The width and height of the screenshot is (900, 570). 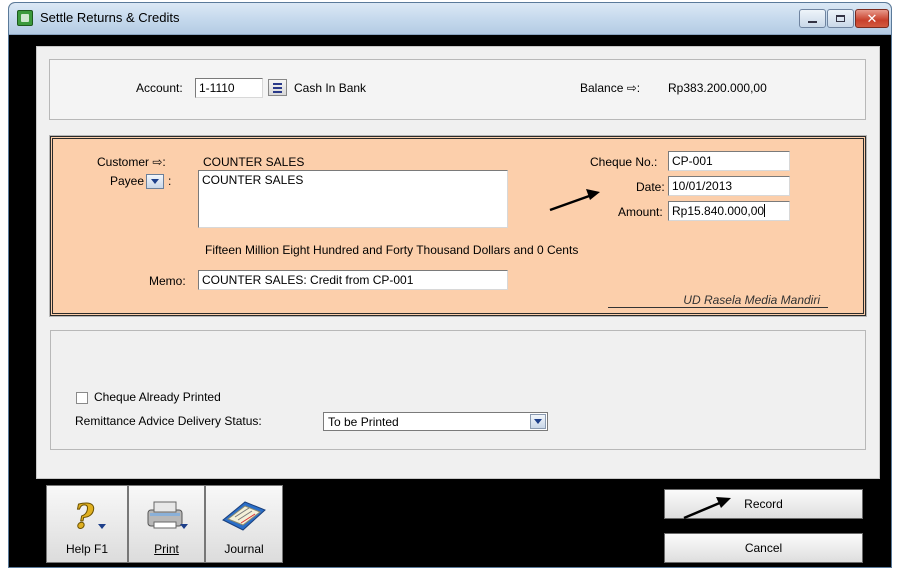 I want to click on record-label: Record, so click(x=763, y=504).